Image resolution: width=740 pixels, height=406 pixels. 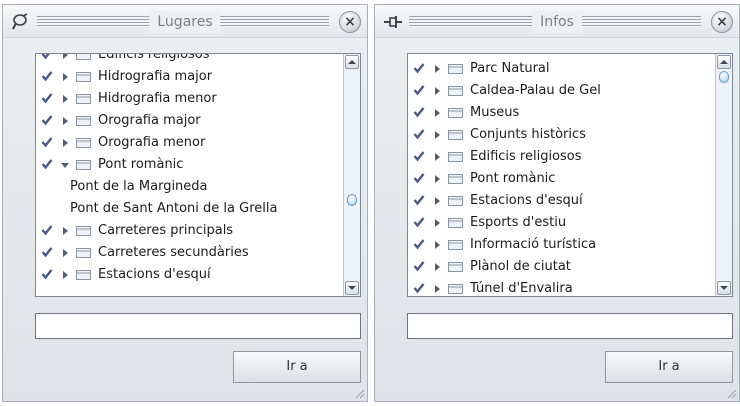 What do you see at coordinates (561, 135) in the screenshot?
I see `tree-row: Conjunts històrics` at bounding box center [561, 135].